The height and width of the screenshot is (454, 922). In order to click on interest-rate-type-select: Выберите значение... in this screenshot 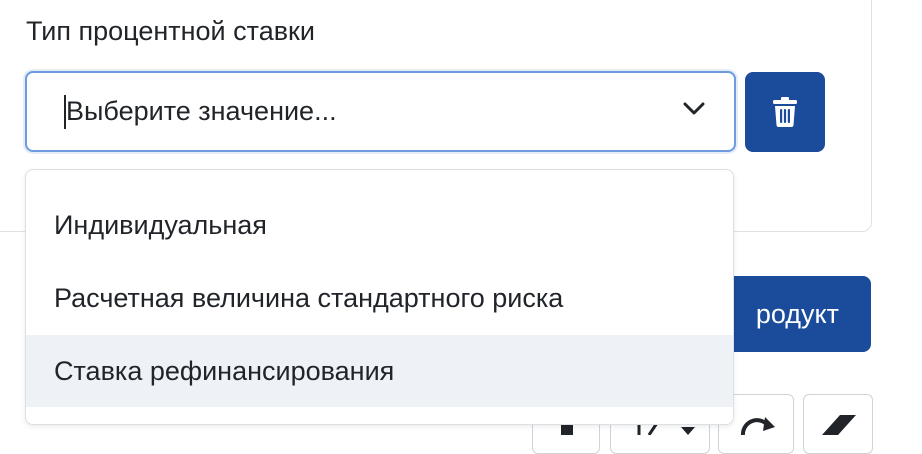, I will do `click(380, 111)`.